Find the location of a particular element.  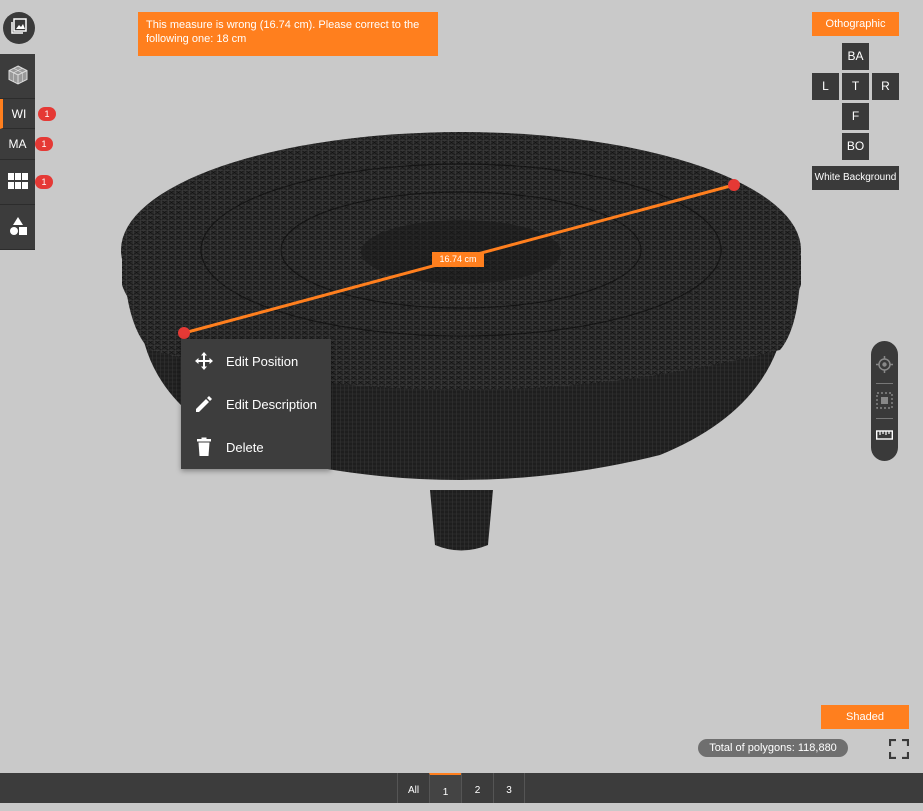

tab-3: 3 is located at coordinates (509, 788).